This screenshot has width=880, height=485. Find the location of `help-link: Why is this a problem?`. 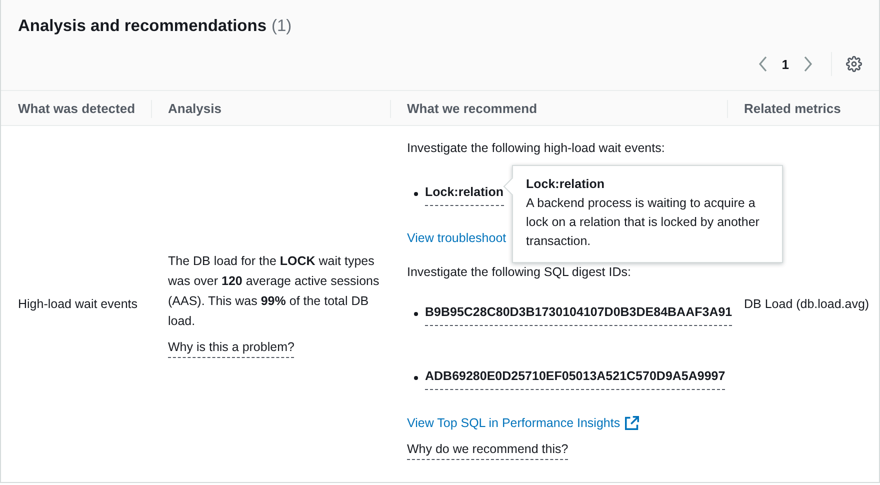

help-link: Why is this a problem? is located at coordinates (231, 347).